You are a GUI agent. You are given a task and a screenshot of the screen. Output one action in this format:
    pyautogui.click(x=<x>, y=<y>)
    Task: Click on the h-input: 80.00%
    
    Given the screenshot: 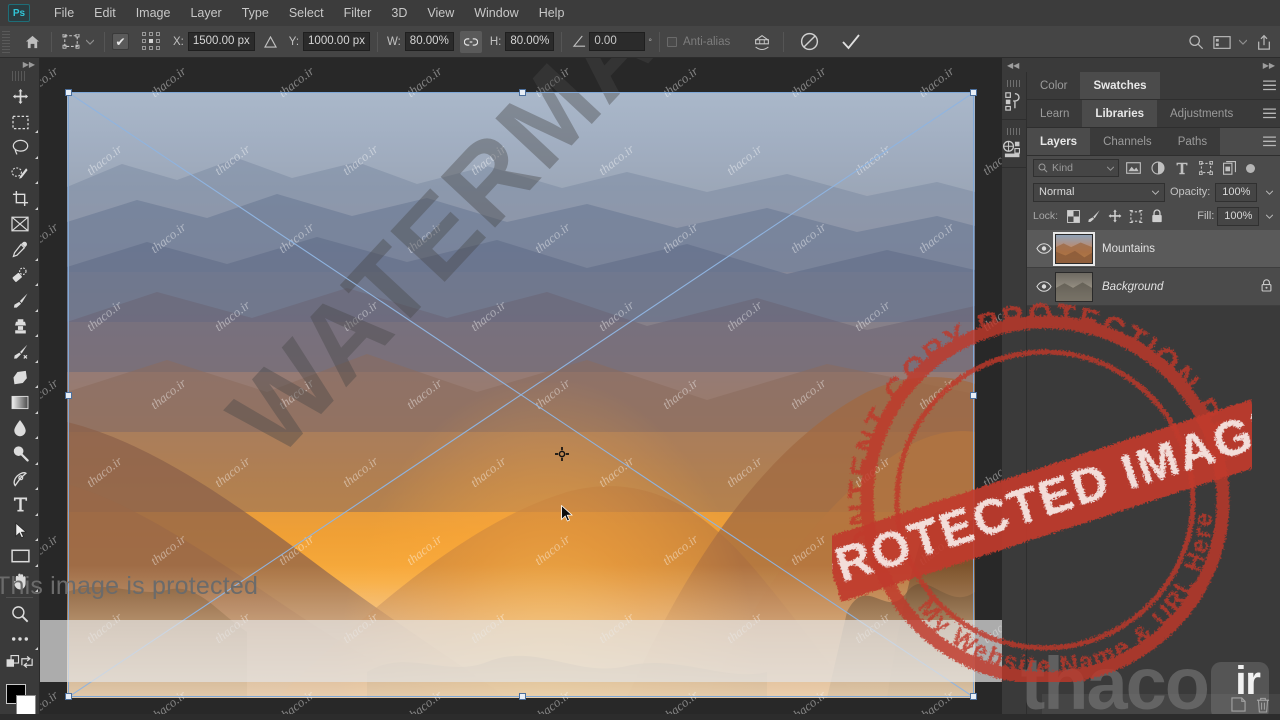 What is the action you would take?
    pyautogui.click(x=530, y=41)
    